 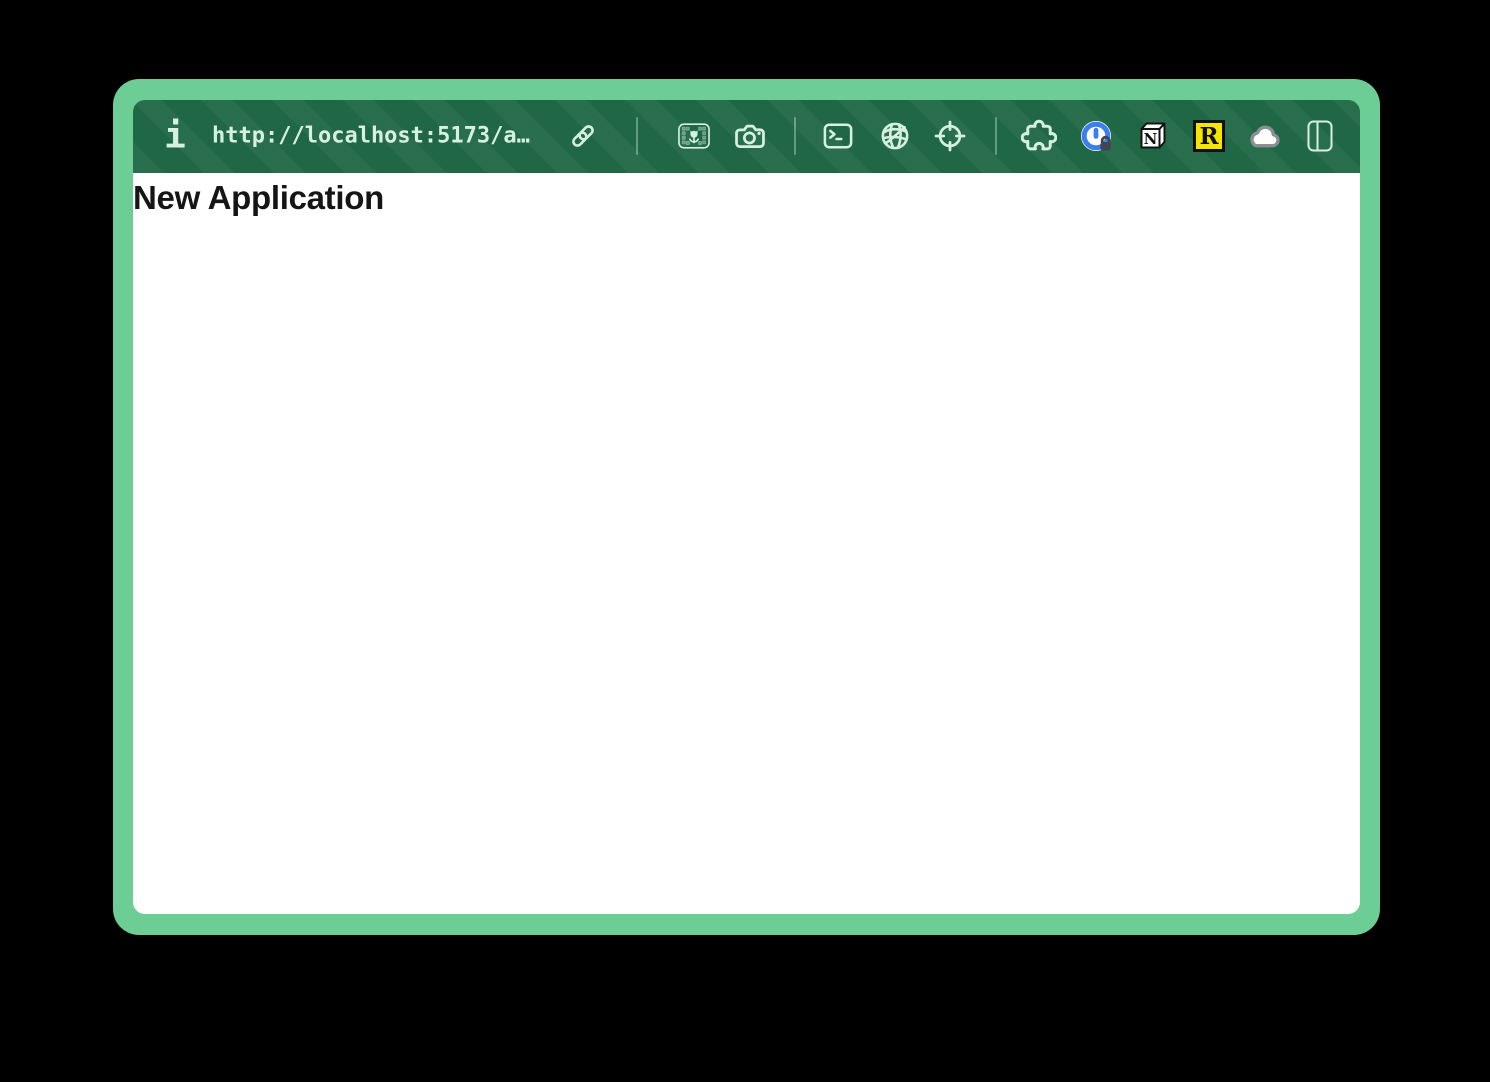 I want to click on r-letter: R, so click(x=1209, y=136).